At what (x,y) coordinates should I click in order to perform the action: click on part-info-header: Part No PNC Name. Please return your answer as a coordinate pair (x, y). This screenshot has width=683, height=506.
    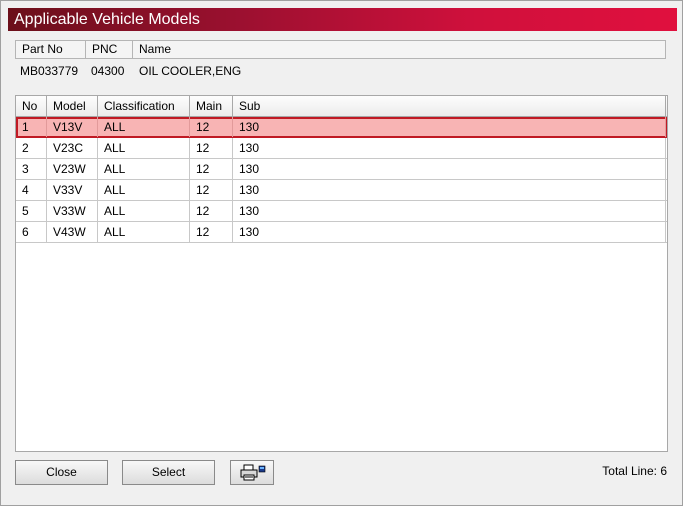
    Looking at the image, I should click on (340, 49).